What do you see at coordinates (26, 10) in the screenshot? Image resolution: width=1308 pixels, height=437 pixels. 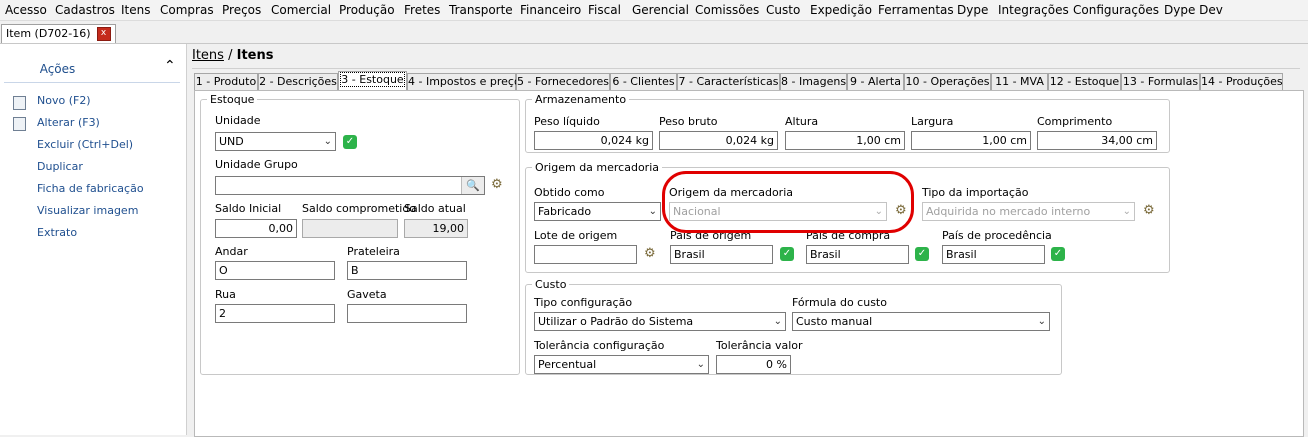 I see `menu-acesso: Acesso` at bounding box center [26, 10].